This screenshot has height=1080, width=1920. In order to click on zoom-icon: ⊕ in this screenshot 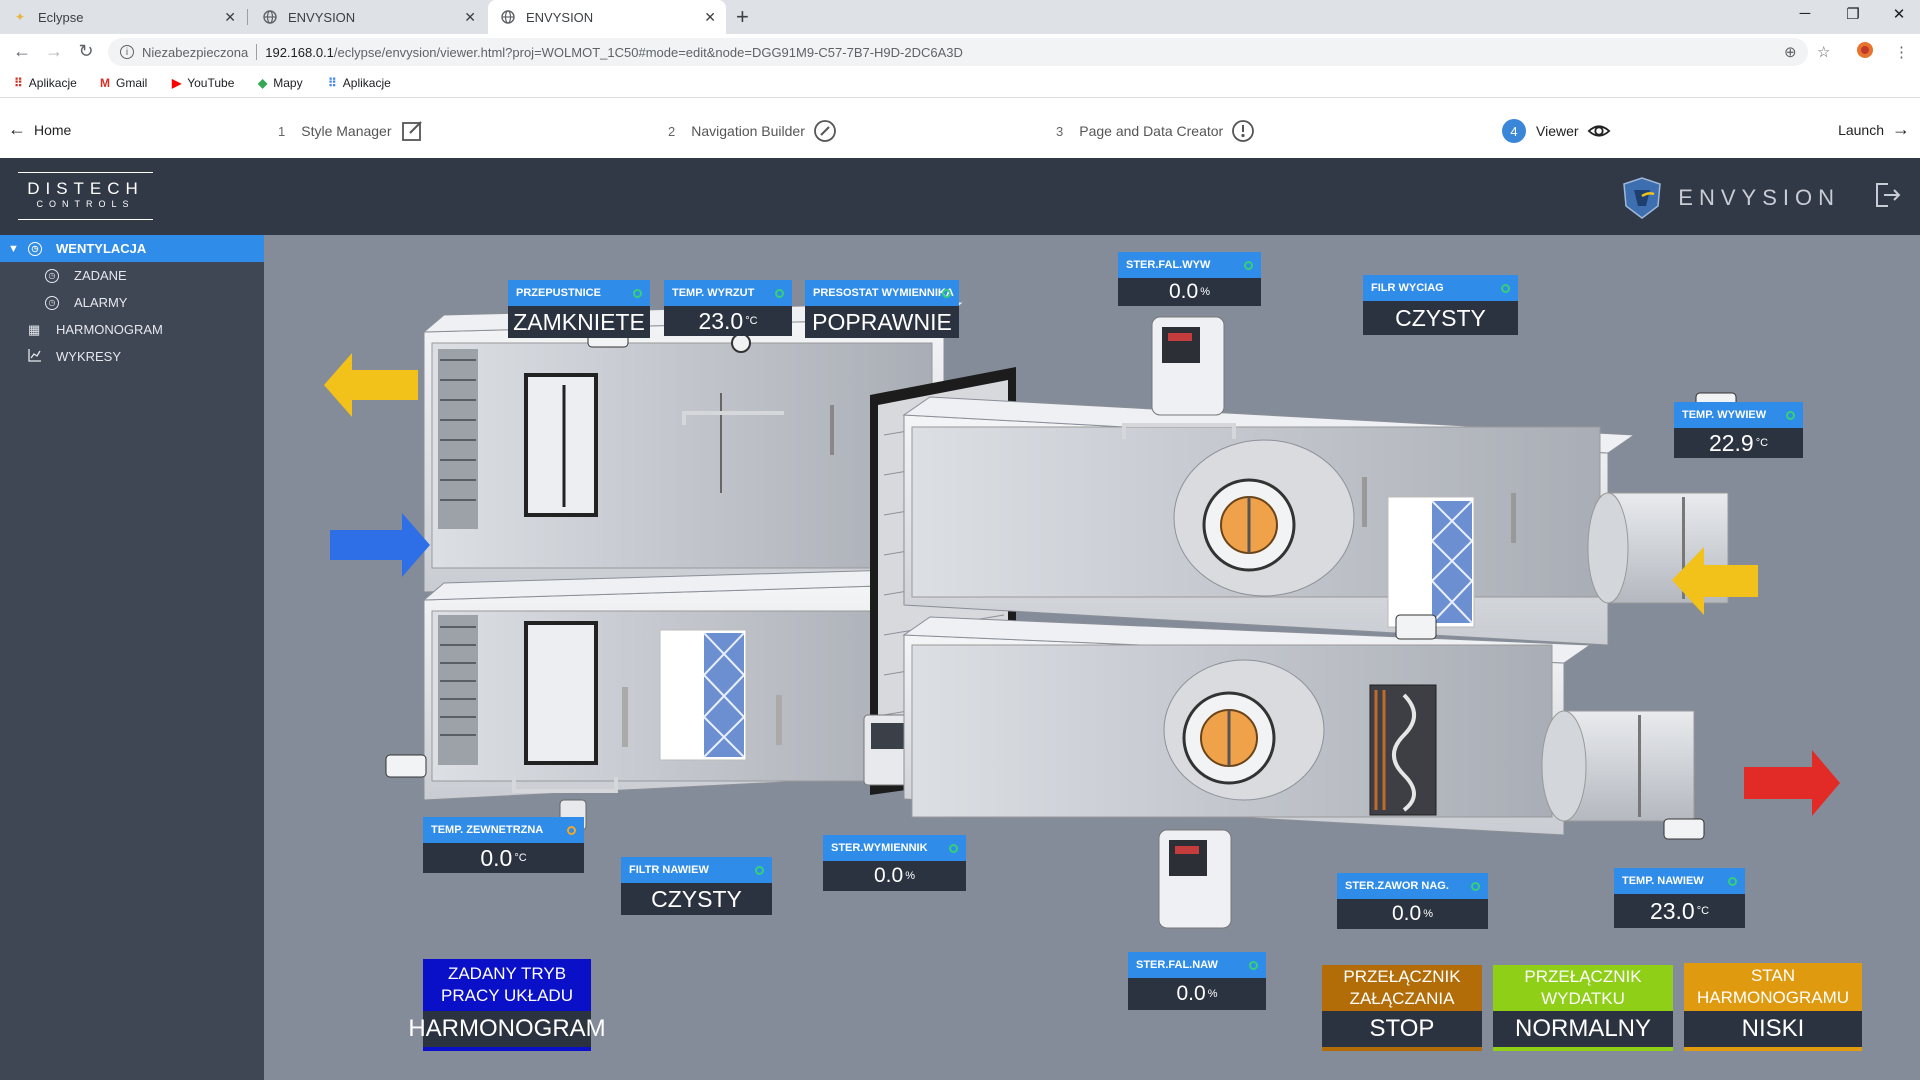, I will do `click(1790, 52)`.